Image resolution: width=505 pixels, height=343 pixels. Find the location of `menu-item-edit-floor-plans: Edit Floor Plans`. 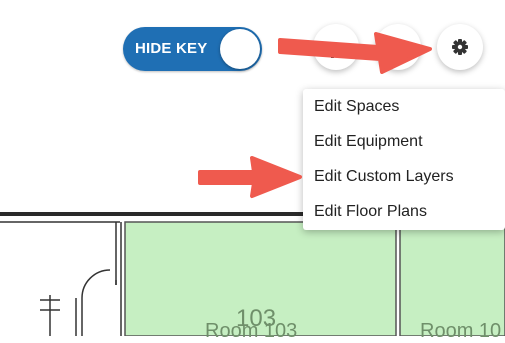

menu-item-edit-floor-plans: Edit Floor Plans is located at coordinates (404, 211).